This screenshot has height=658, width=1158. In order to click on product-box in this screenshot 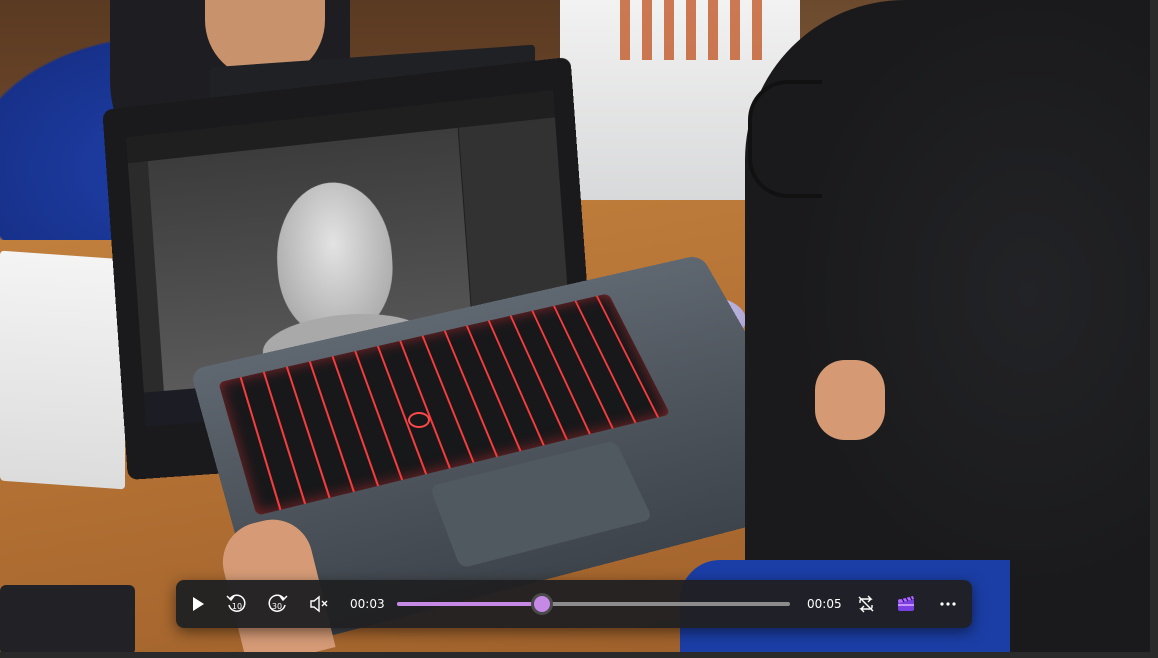, I will do `click(62, 370)`.